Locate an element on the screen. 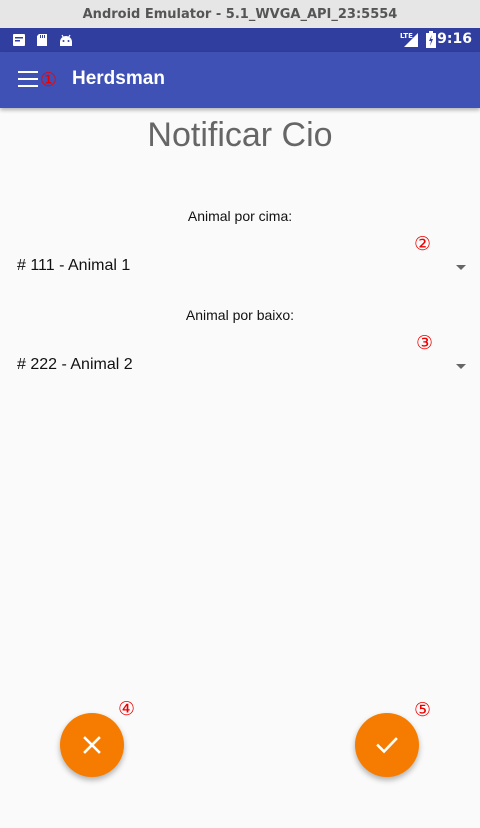 This screenshot has width=480, height=828. android-icon is located at coordinates (66, 41).